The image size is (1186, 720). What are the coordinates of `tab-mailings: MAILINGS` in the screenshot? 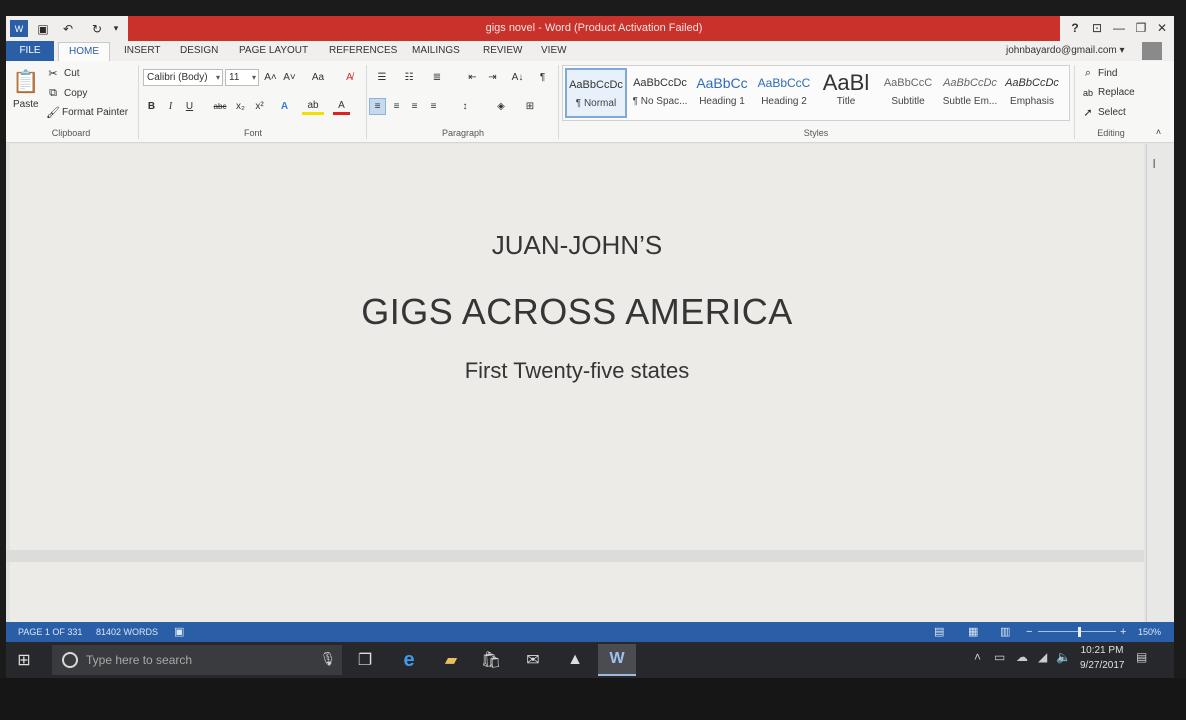 It's located at (436, 51).